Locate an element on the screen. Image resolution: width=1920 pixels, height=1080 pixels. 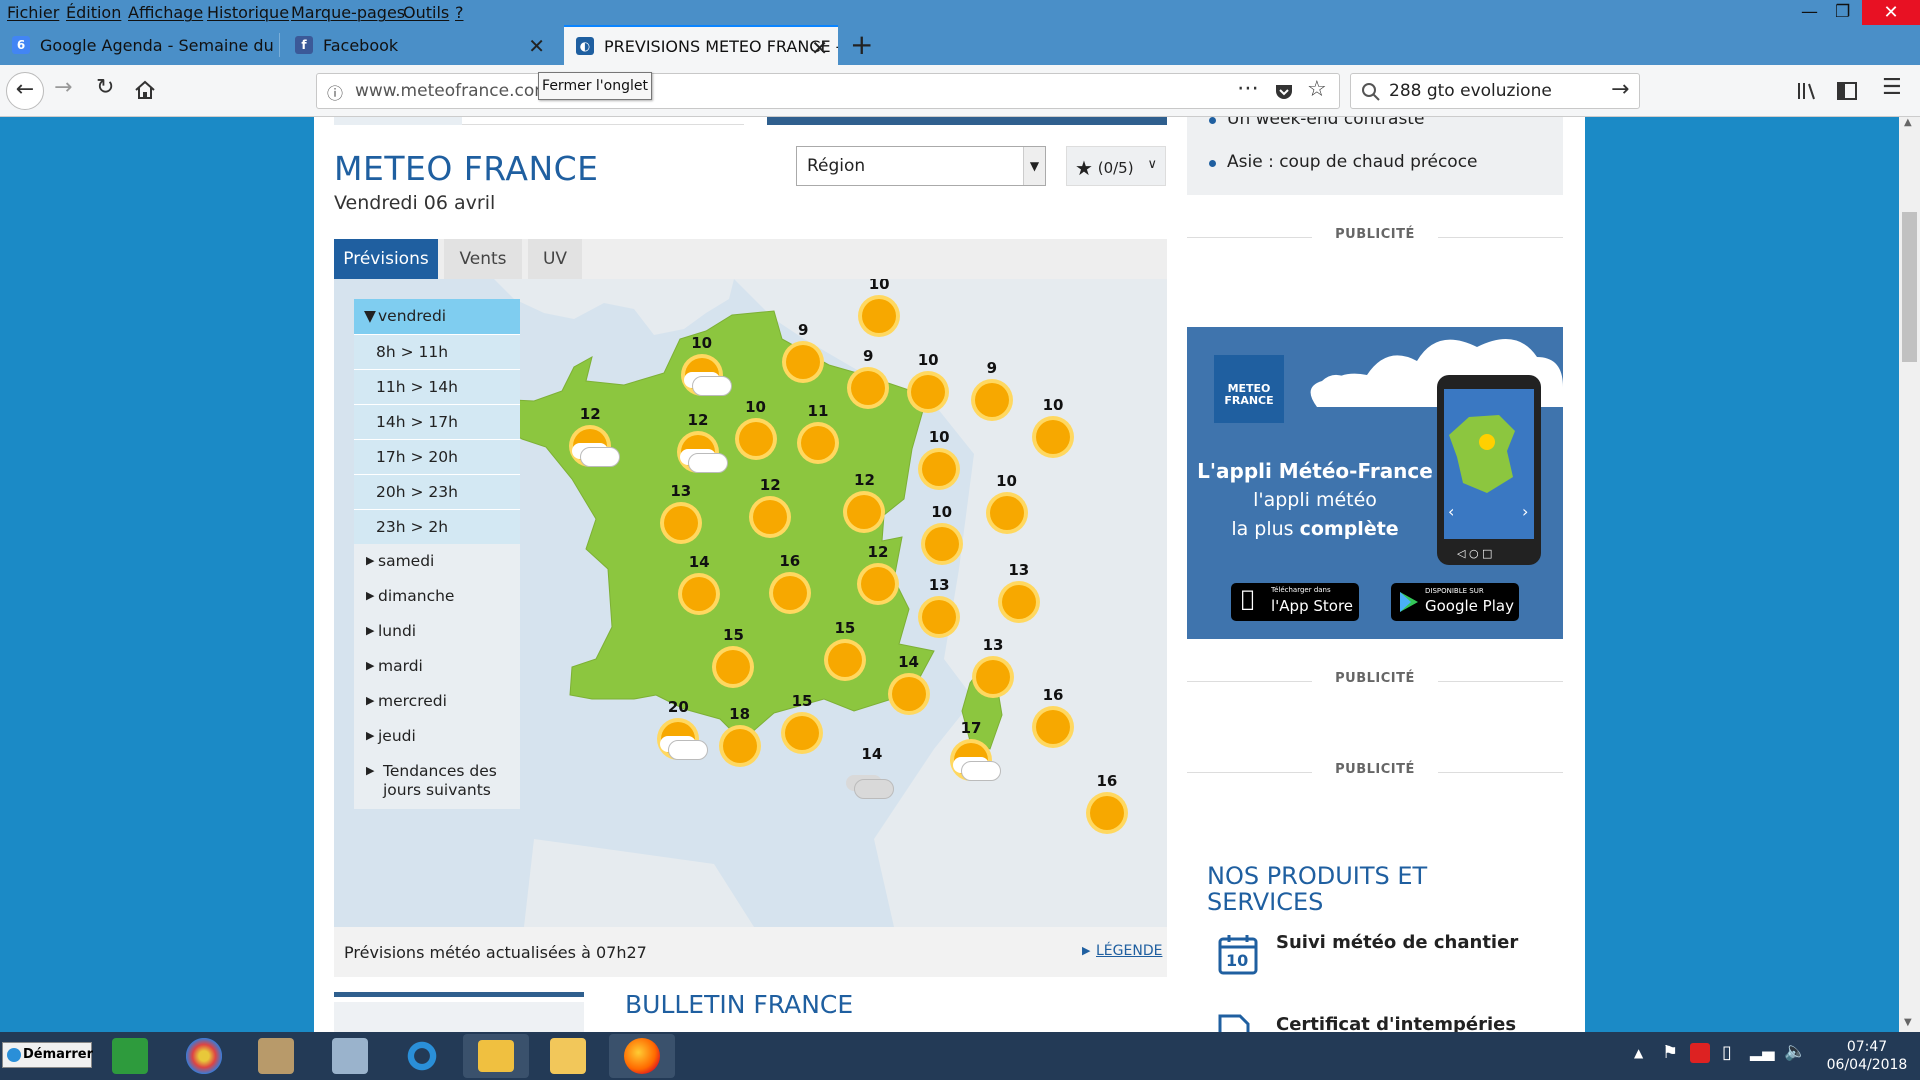
page-actions-icon: ⋯ is located at coordinates (1248, 88).